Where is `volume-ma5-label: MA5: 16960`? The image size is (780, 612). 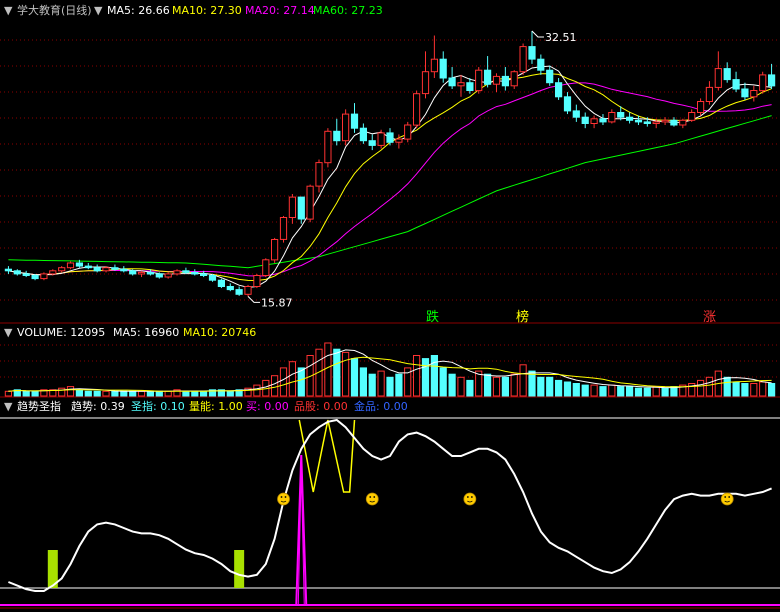 volume-ma5-label: MA5: 16960 is located at coordinates (146, 332).